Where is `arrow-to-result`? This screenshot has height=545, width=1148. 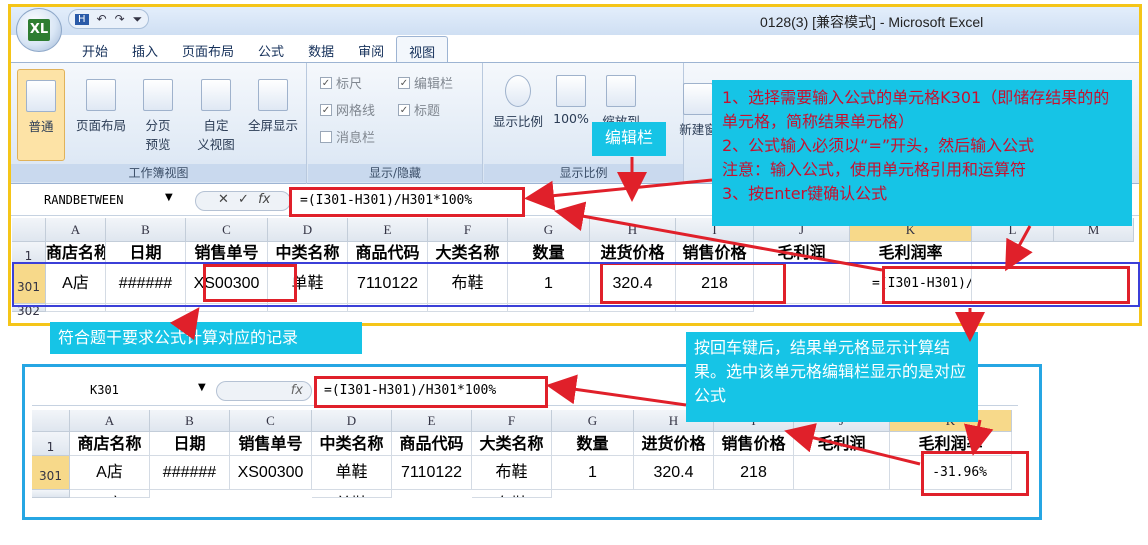
arrow-to-result is located at coordinates (978, 437).